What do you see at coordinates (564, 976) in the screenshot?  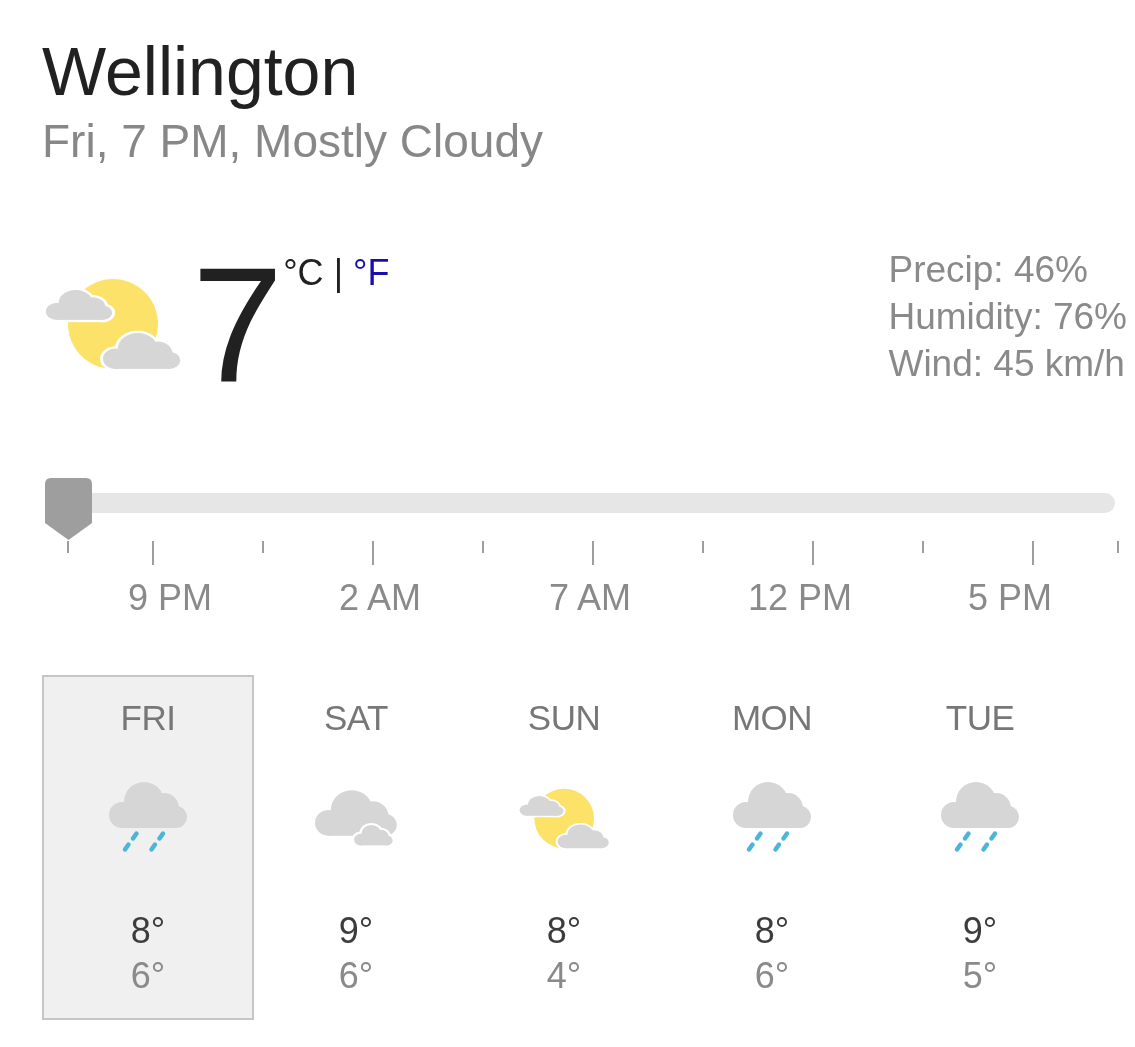 I see `low-temperature: 4°` at bounding box center [564, 976].